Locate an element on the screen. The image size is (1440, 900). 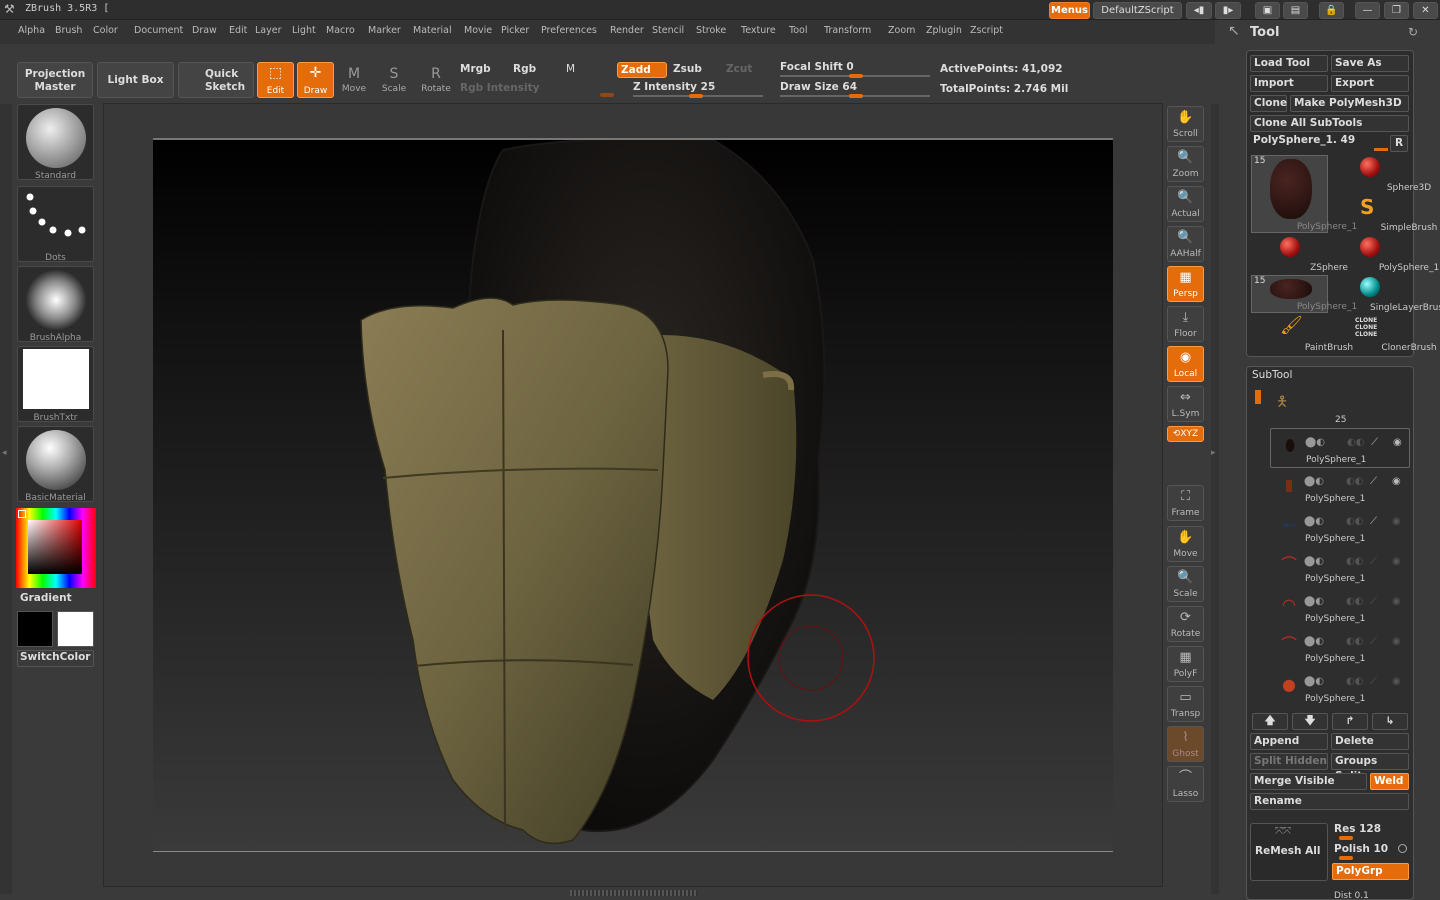
move-down-icon: 🡇 is located at coordinates (1310, 721).